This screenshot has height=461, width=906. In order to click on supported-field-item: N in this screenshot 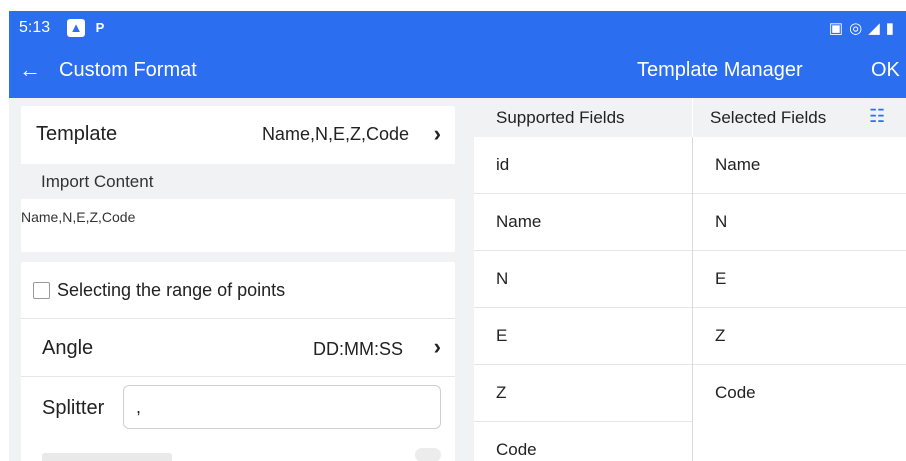, I will do `click(583, 279)`.